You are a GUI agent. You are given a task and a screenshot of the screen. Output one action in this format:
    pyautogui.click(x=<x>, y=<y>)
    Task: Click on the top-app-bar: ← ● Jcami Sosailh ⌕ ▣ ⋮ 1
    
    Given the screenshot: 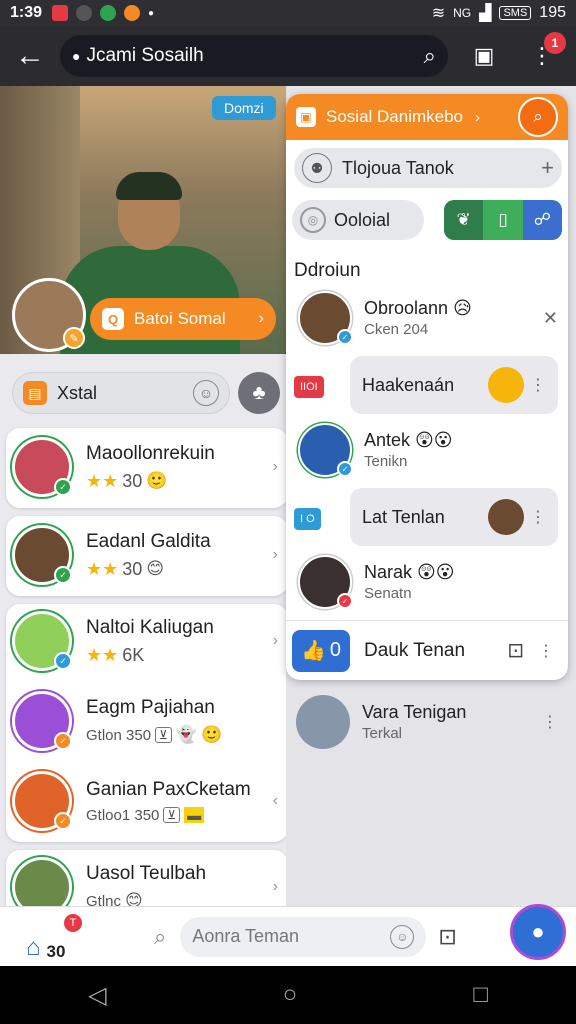 What is the action you would take?
    pyautogui.click(x=288, y=56)
    